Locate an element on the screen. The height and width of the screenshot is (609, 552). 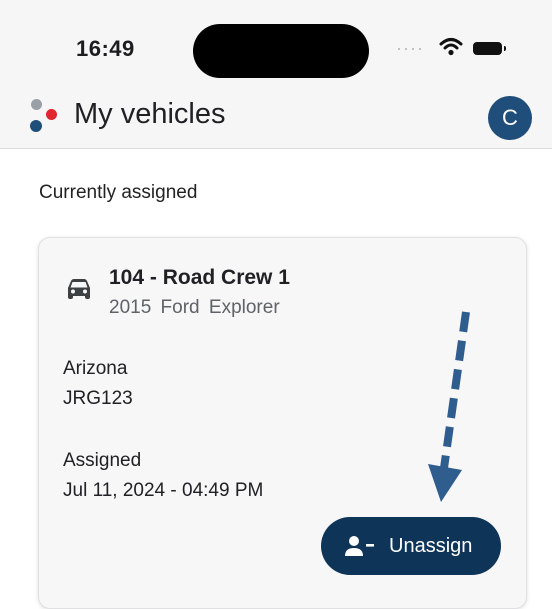
wifi-icon is located at coordinates (451, 47).